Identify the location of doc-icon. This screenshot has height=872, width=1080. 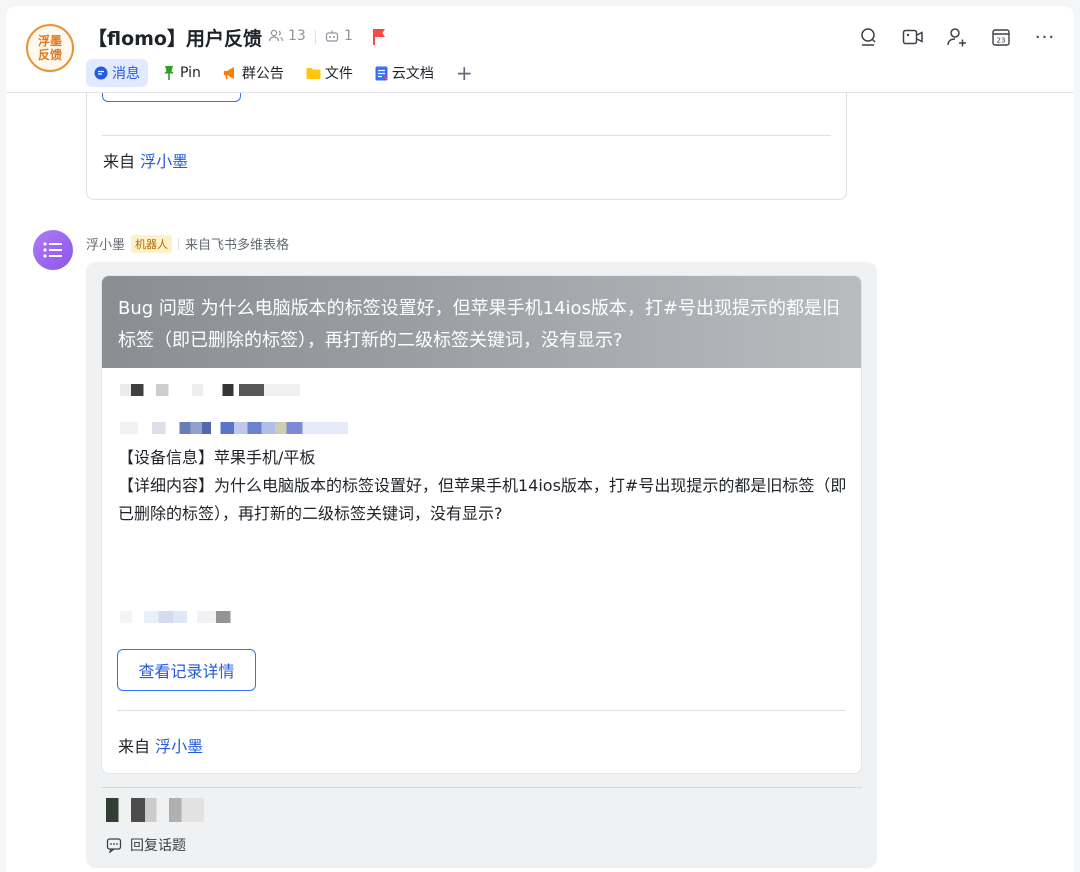
(381, 73).